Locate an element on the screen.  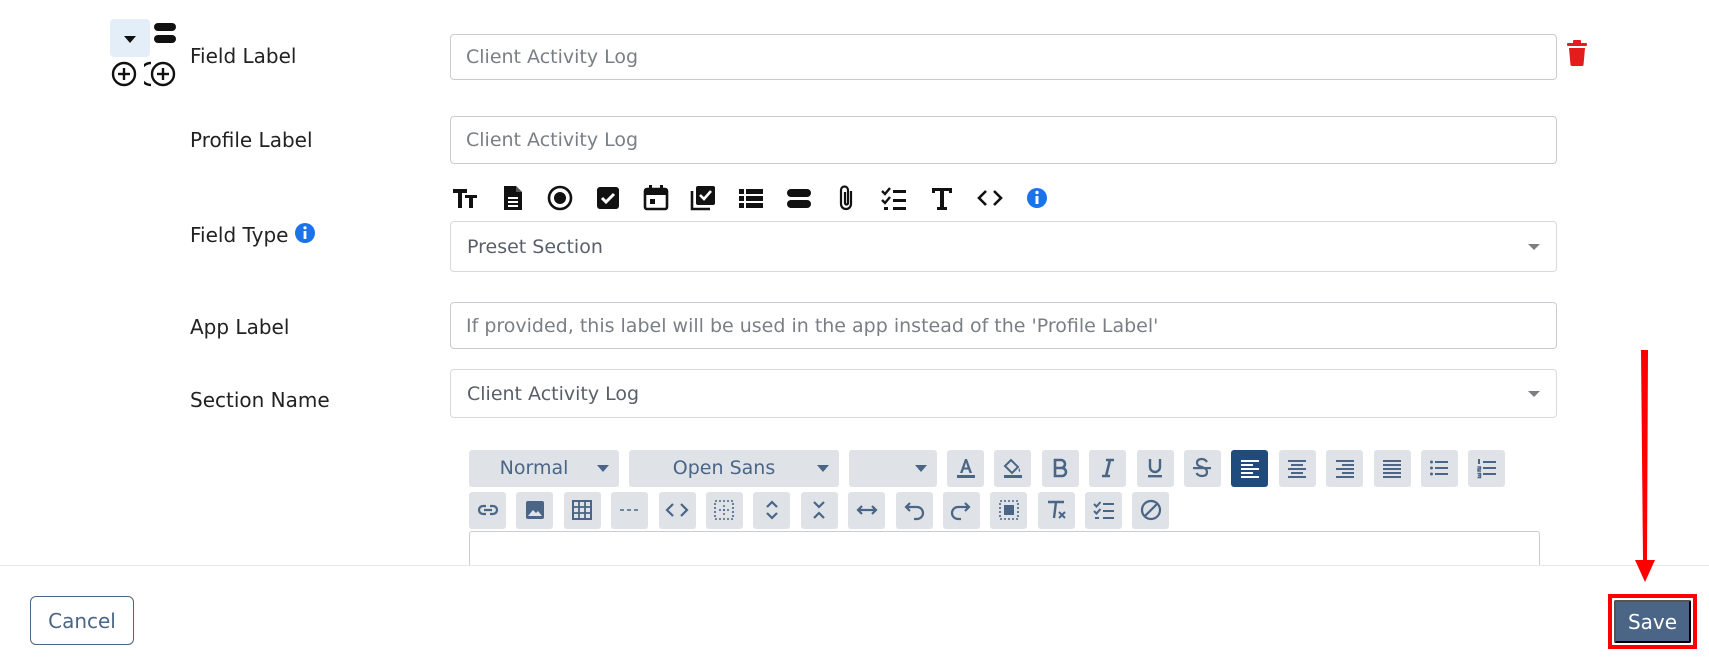
strikethrough-button is located at coordinates (1202, 468).